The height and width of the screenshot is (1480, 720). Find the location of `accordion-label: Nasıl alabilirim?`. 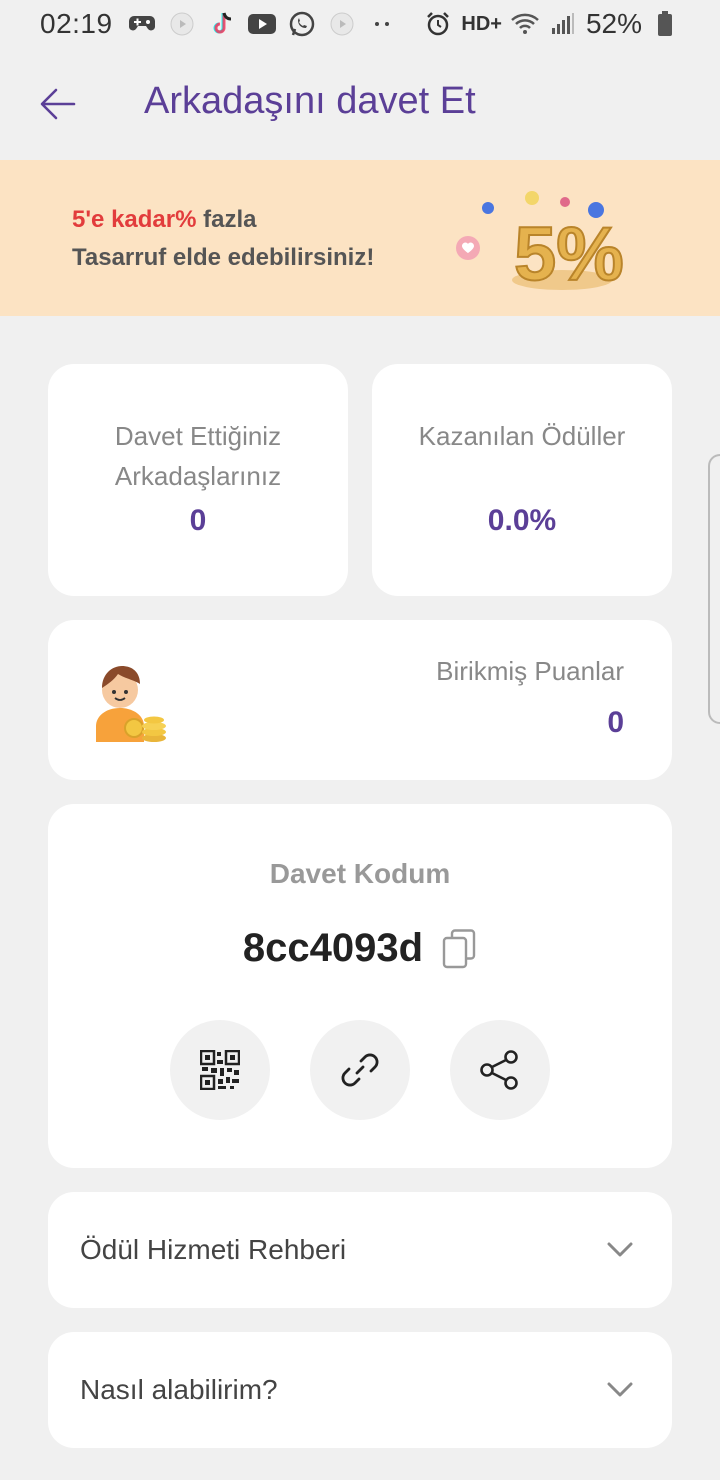

accordion-label: Nasıl alabilirim? is located at coordinates (179, 1389).